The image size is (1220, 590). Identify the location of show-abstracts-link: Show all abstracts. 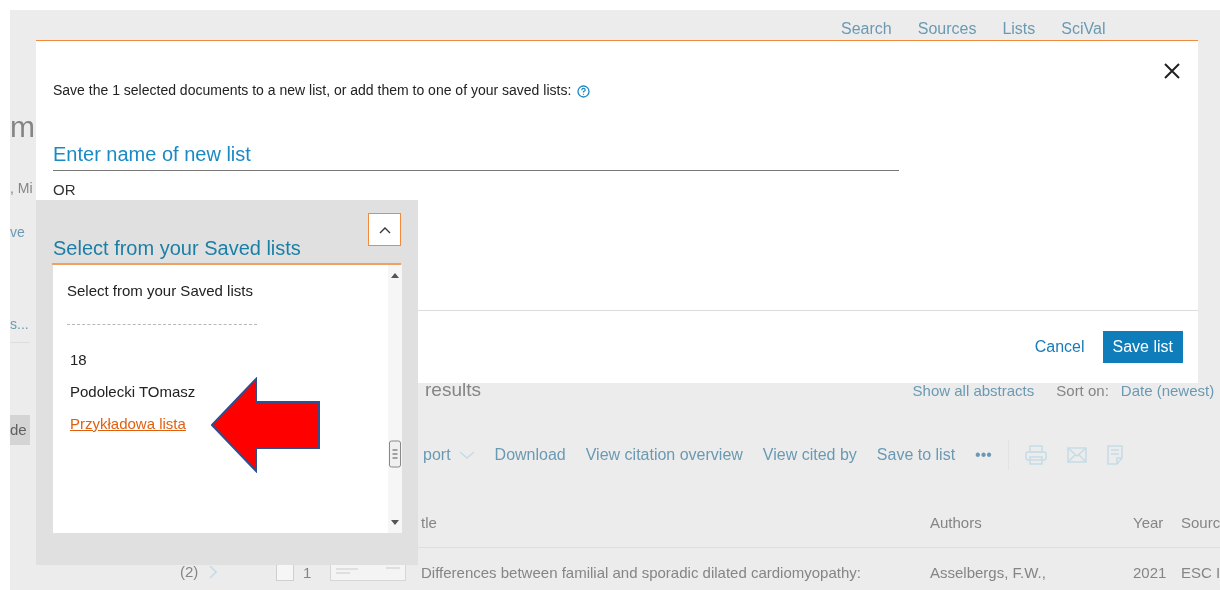
(973, 390).